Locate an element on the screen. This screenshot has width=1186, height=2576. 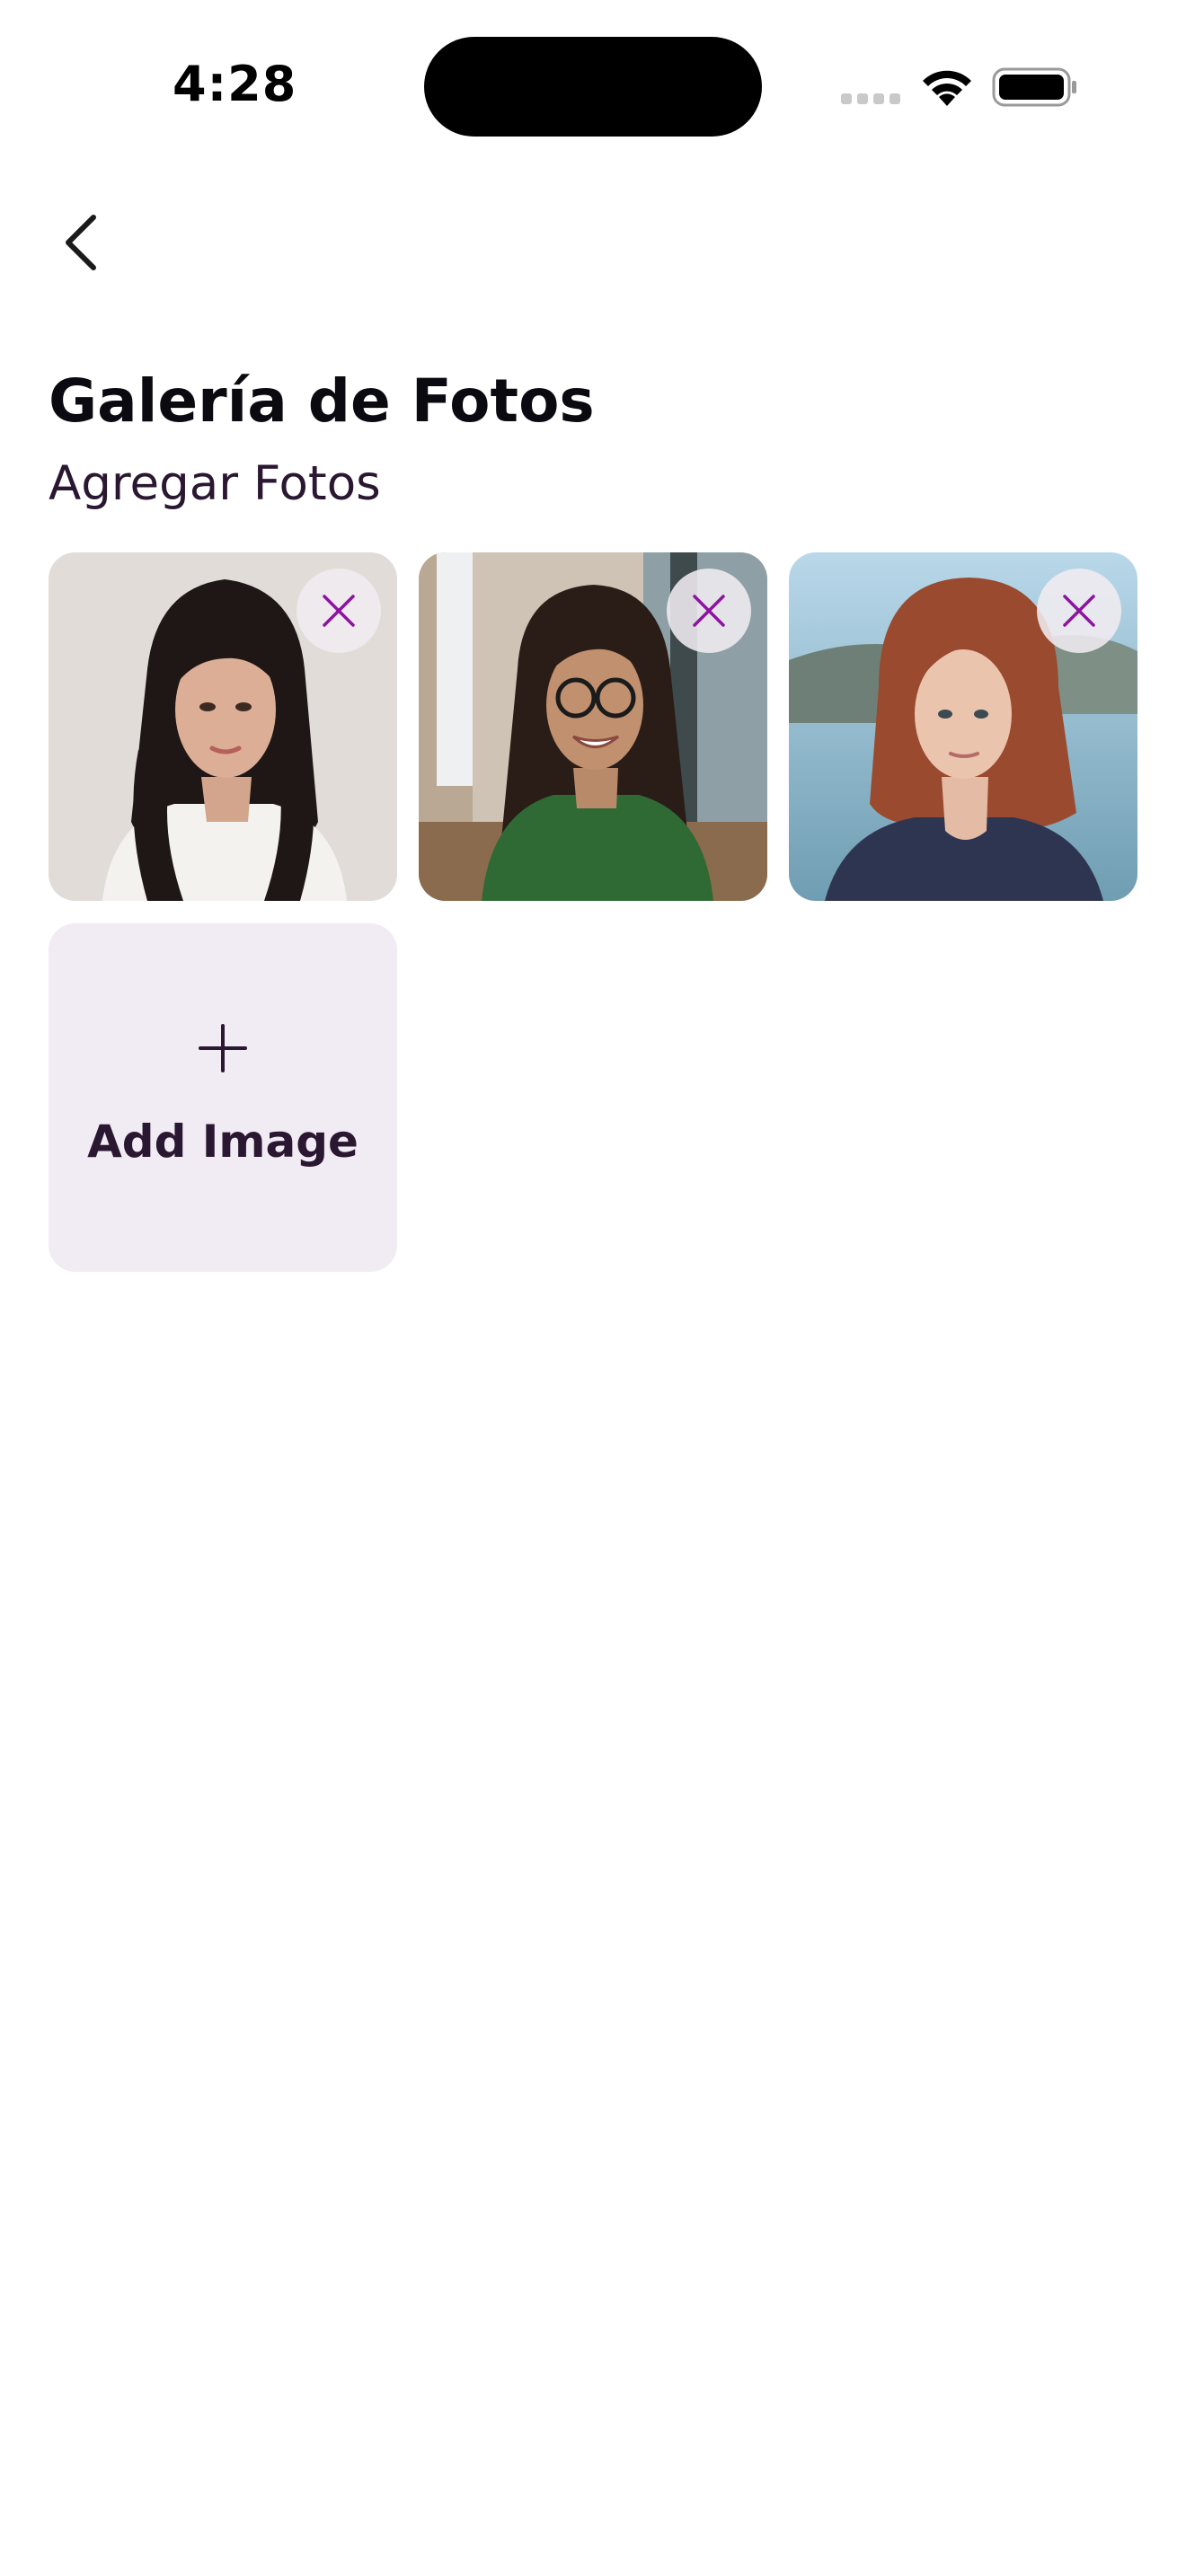
plus-icon is located at coordinates (223, 1048).